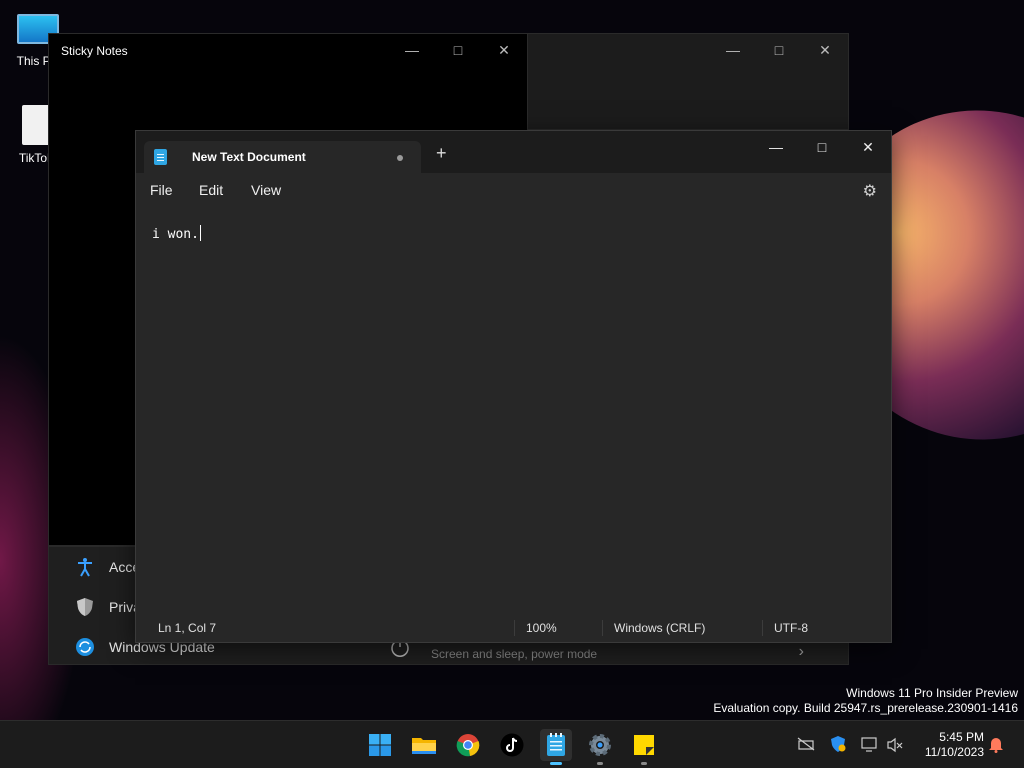 The width and height of the screenshot is (1024, 768). Describe the element at coordinates (791, 628) in the screenshot. I see `status-encoding: UTF-8` at that location.